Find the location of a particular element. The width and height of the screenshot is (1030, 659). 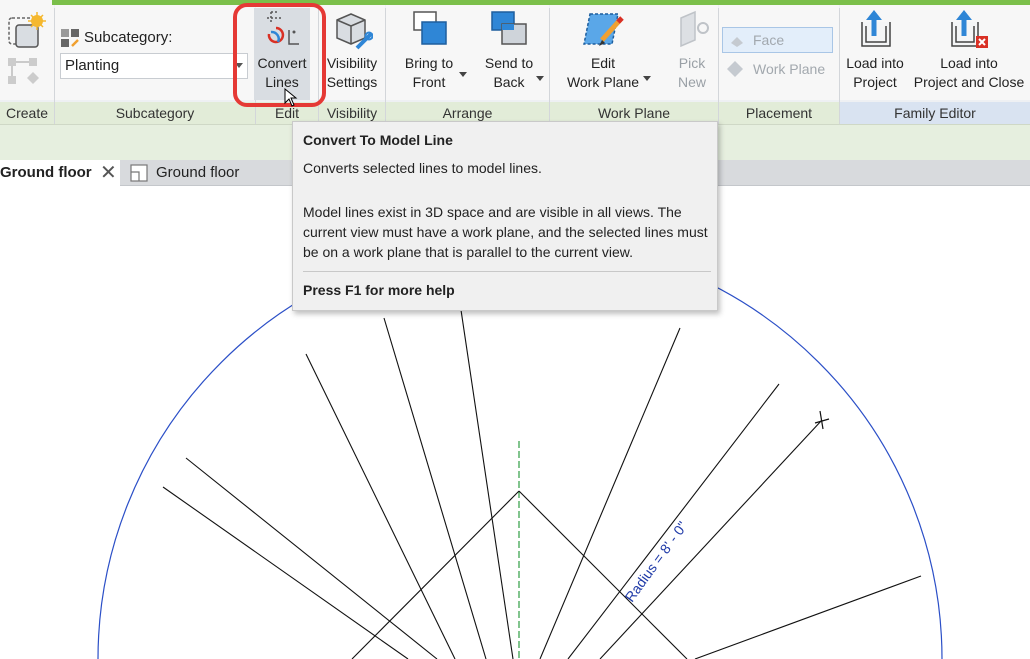

floor-plan-icon is located at coordinates (139, 173).